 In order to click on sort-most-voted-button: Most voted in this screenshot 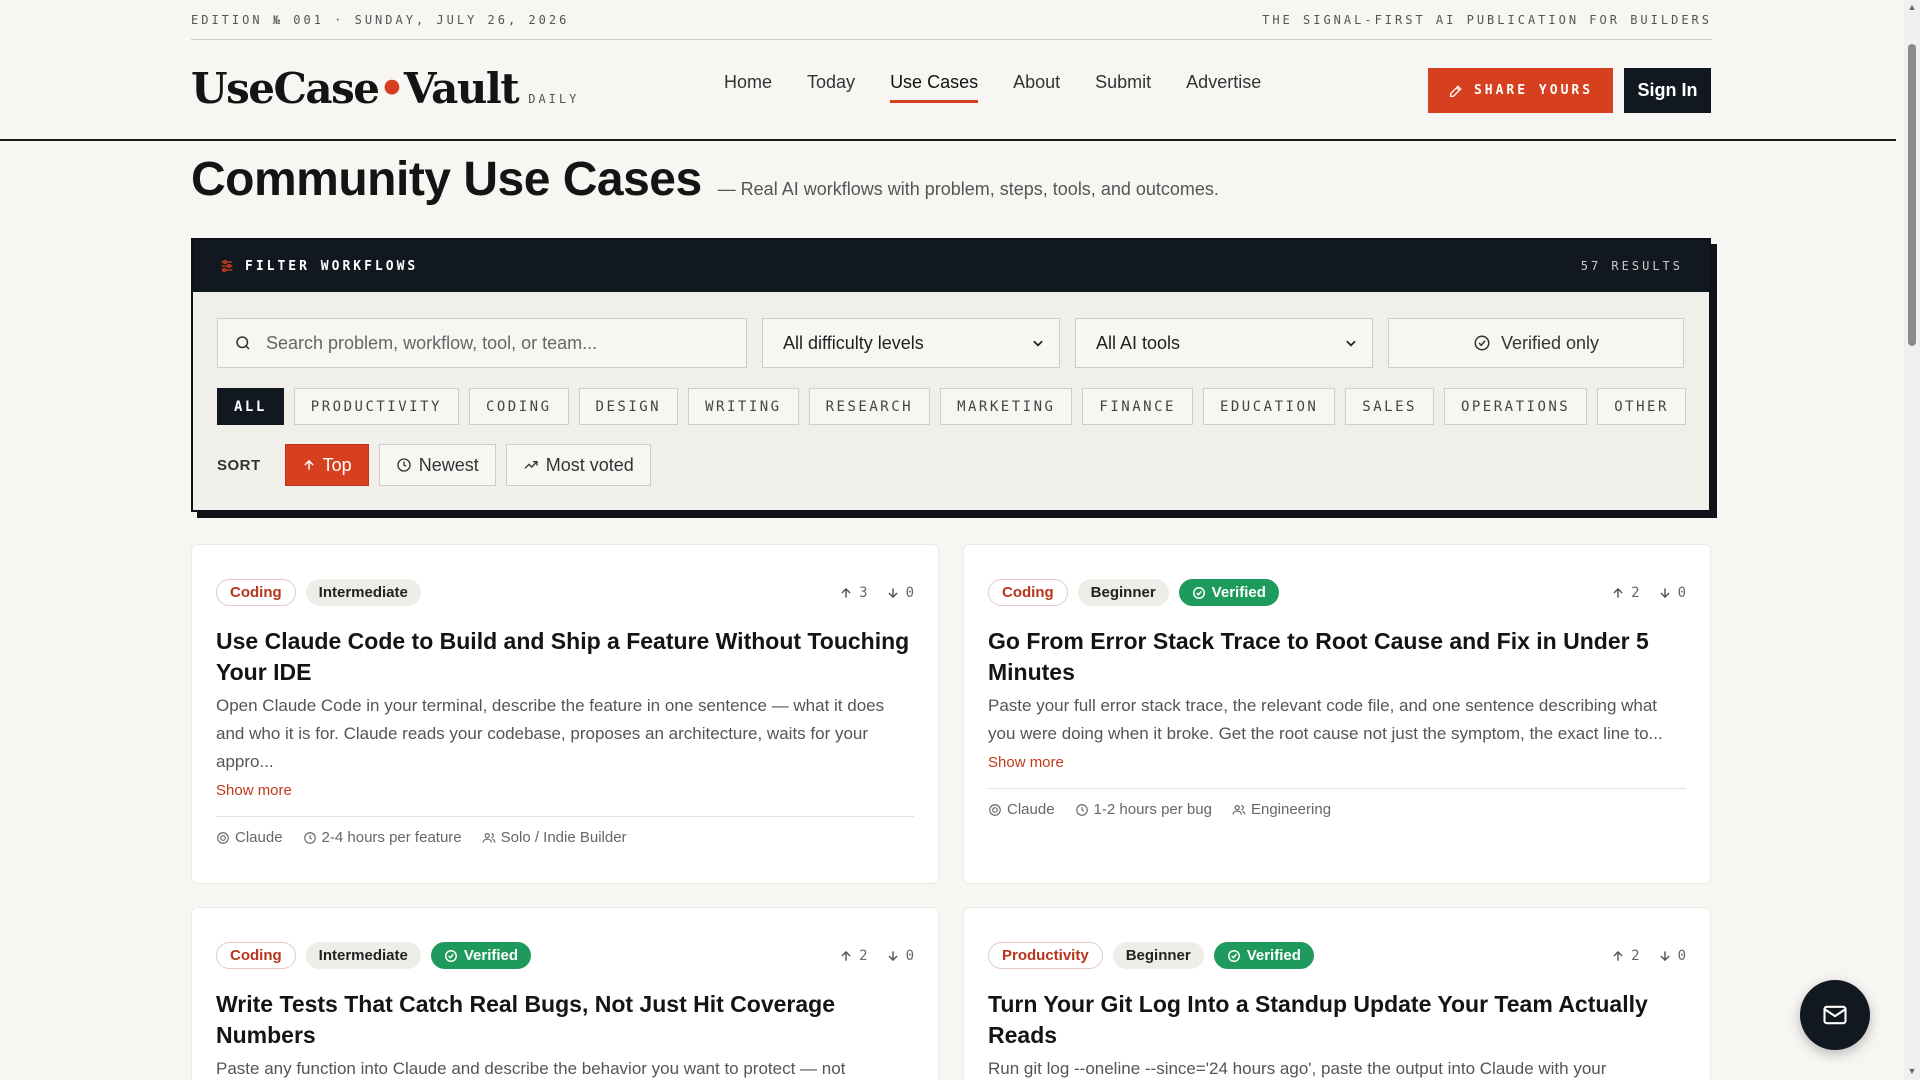, I will do `click(578, 465)`.